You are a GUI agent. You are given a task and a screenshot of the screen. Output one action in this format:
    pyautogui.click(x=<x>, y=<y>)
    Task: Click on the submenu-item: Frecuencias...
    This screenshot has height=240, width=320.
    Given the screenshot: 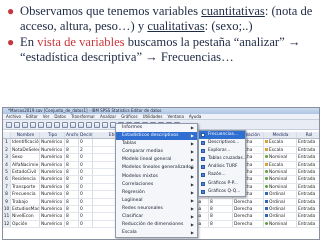 What is the action you would take?
    pyautogui.click(x=222, y=135)
    